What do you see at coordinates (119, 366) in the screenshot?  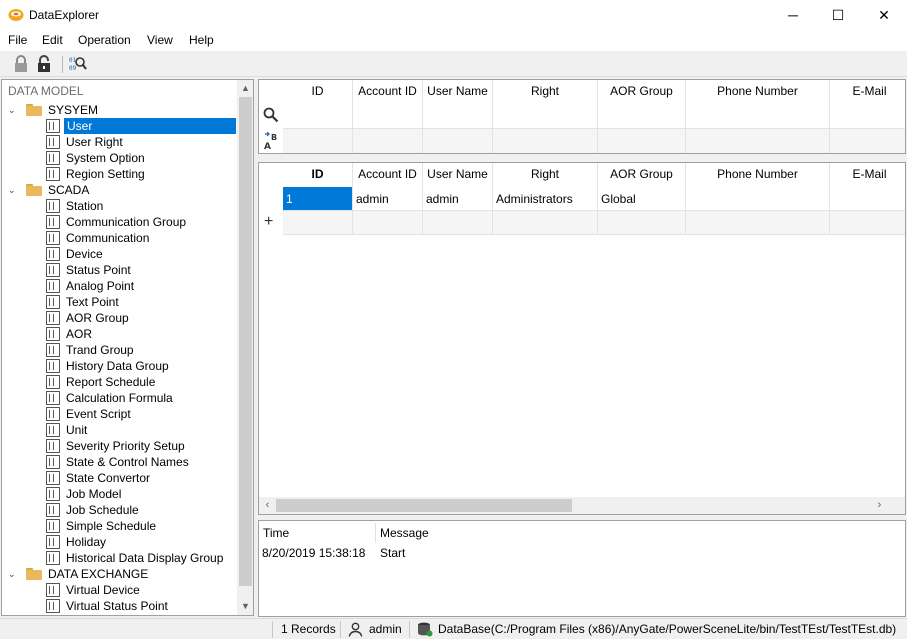 I see `tree-item: History Data Group` at bounding box center [119, 366].